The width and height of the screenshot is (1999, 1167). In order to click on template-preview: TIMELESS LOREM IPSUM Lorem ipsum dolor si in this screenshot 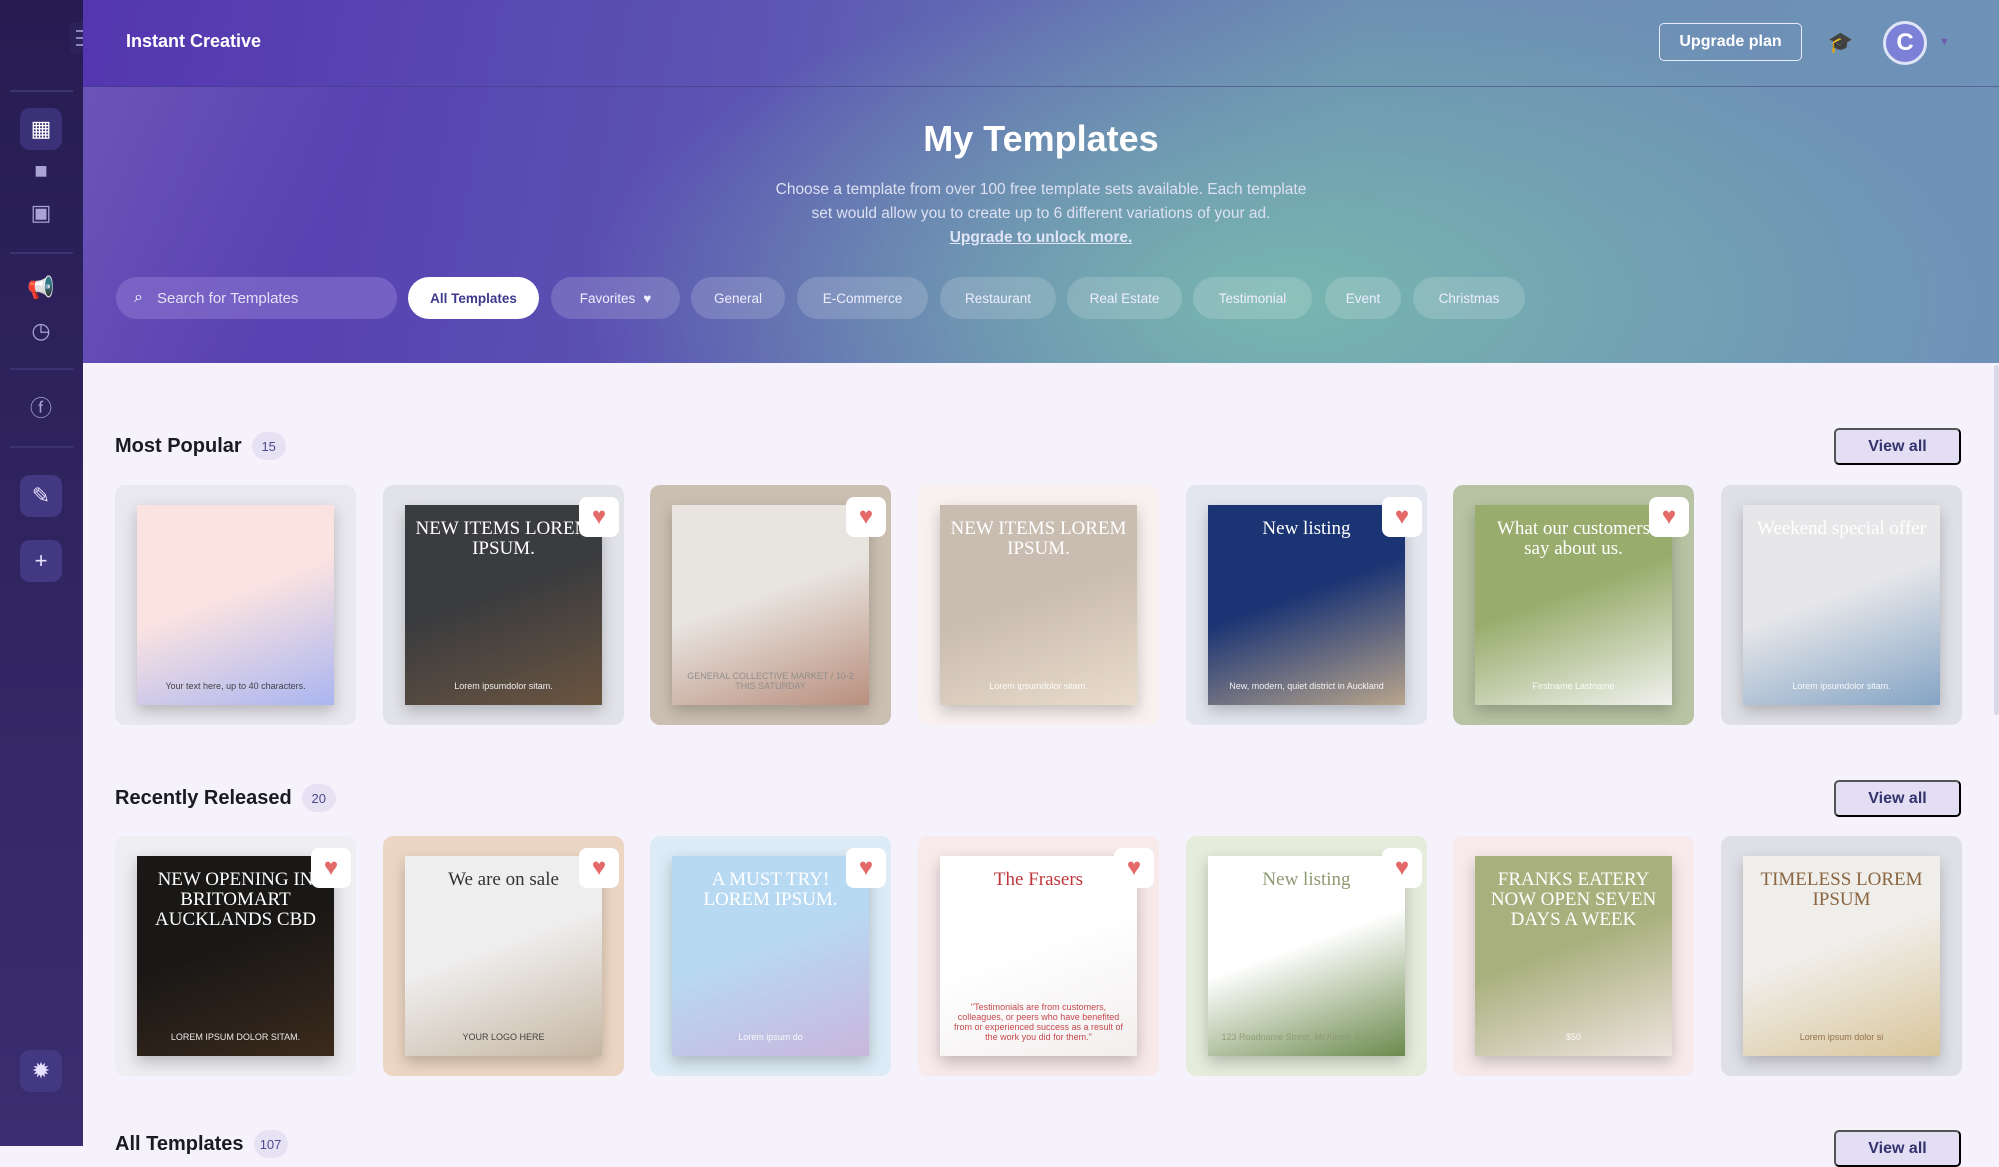, I will do `click(1841, 956)`.